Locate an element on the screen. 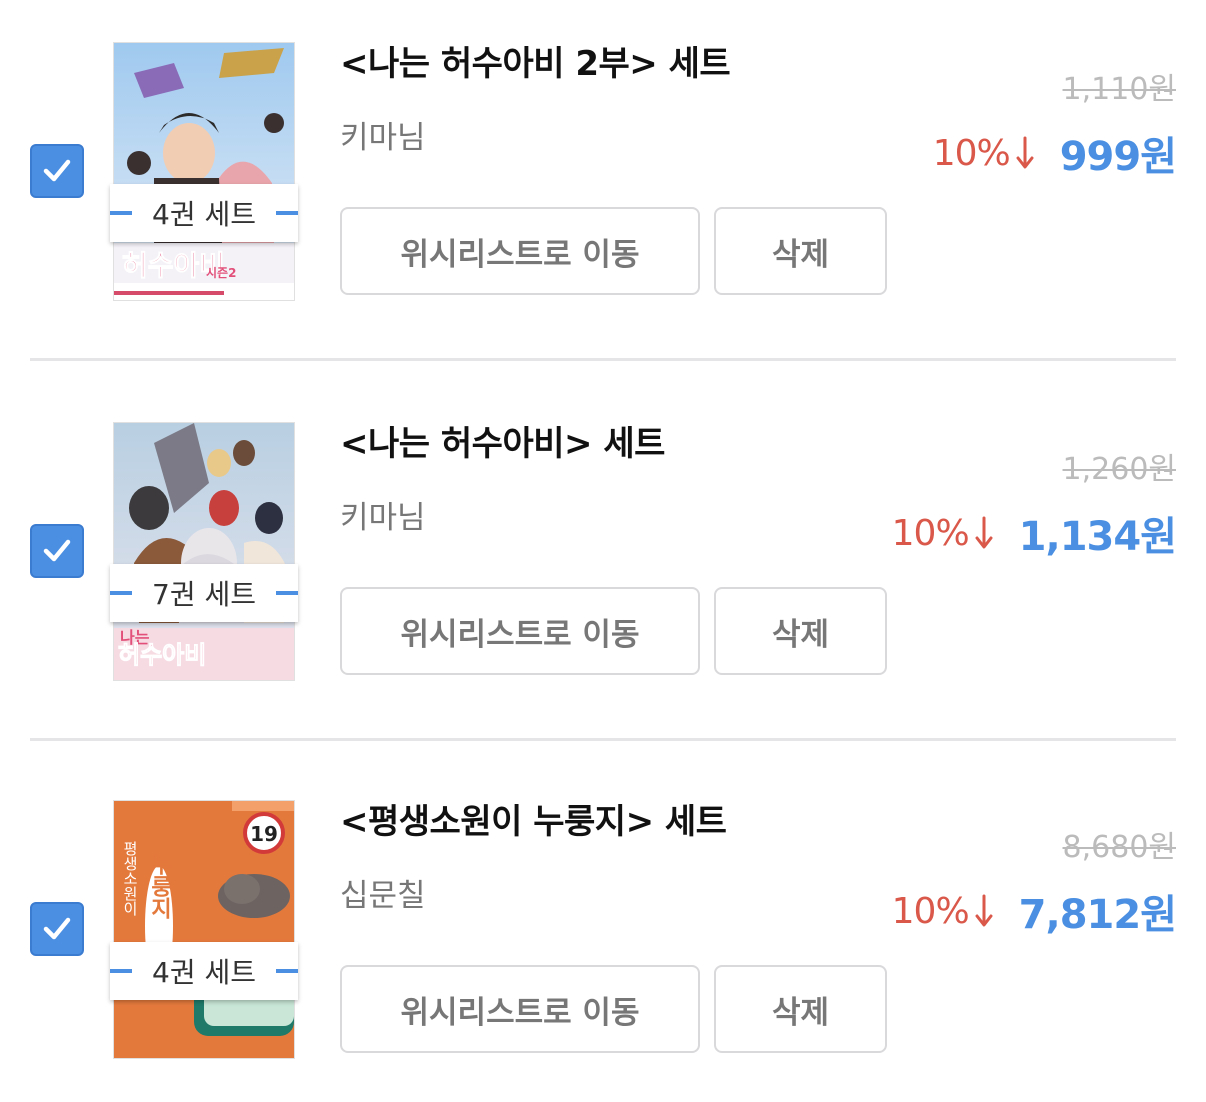 The width and height of the screenshot is (1206, 1102). item-title: <나는 허수아비 2부> 세트 is located at coordinates (535, 60).